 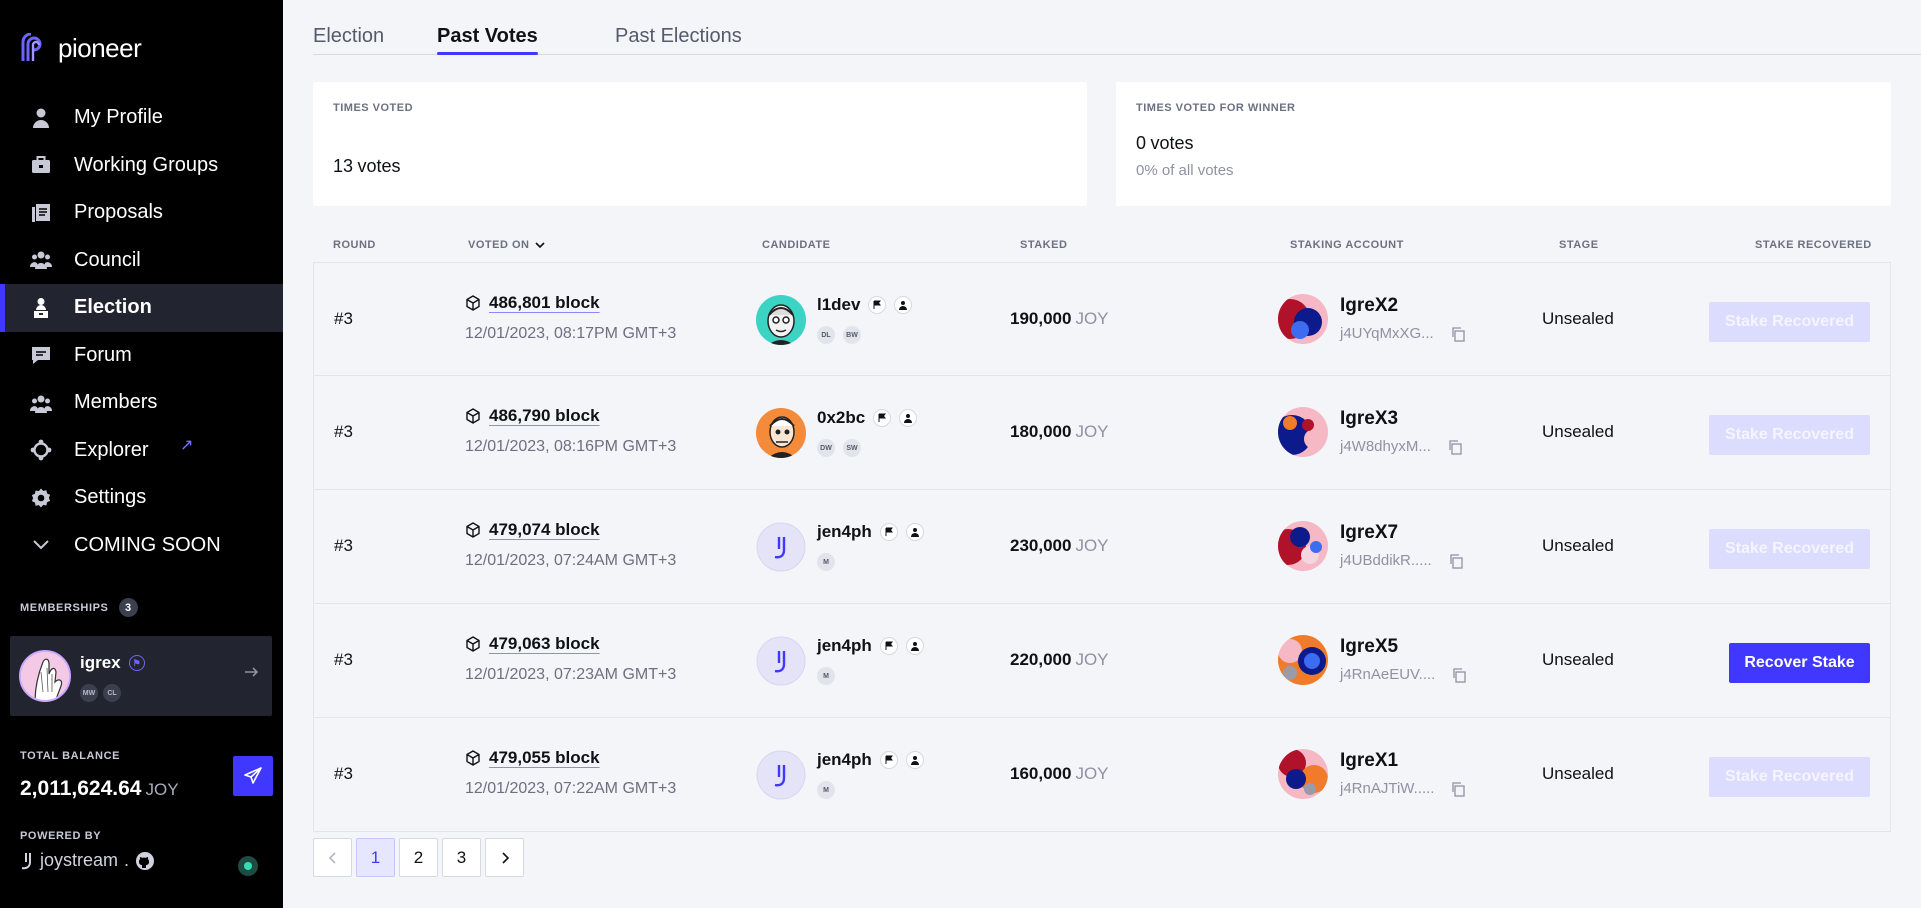 I want to click on nav-label: Members, so click(x=116, y=402).